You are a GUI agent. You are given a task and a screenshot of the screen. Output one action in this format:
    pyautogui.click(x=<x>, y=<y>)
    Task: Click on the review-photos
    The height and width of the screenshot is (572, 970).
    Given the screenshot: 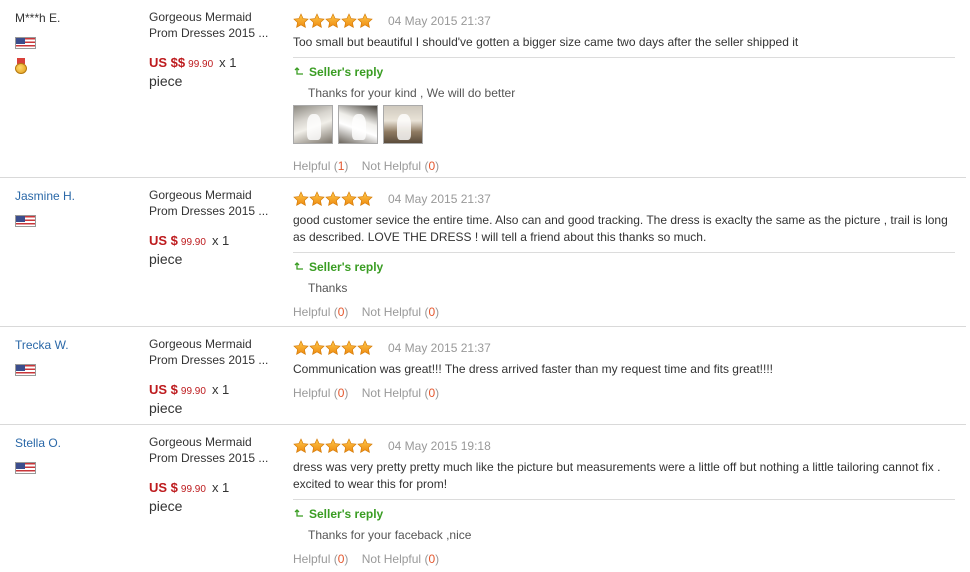 What is the action you would take?
    pyautogui.click(x=624, y=124)
    